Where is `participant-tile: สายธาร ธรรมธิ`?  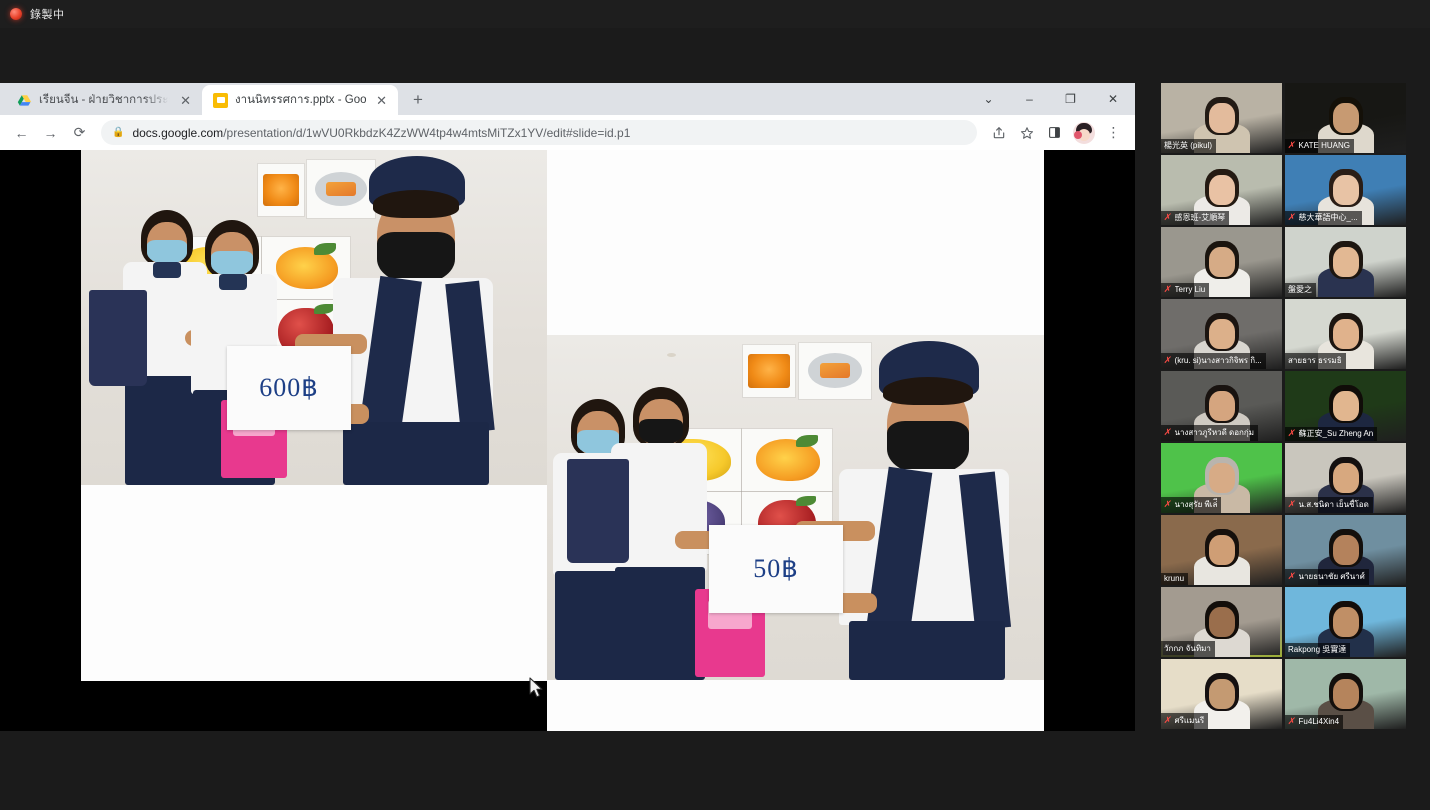 participant-tile: สายธาร ธรรมธิ is located at coordinates (1345, 334).